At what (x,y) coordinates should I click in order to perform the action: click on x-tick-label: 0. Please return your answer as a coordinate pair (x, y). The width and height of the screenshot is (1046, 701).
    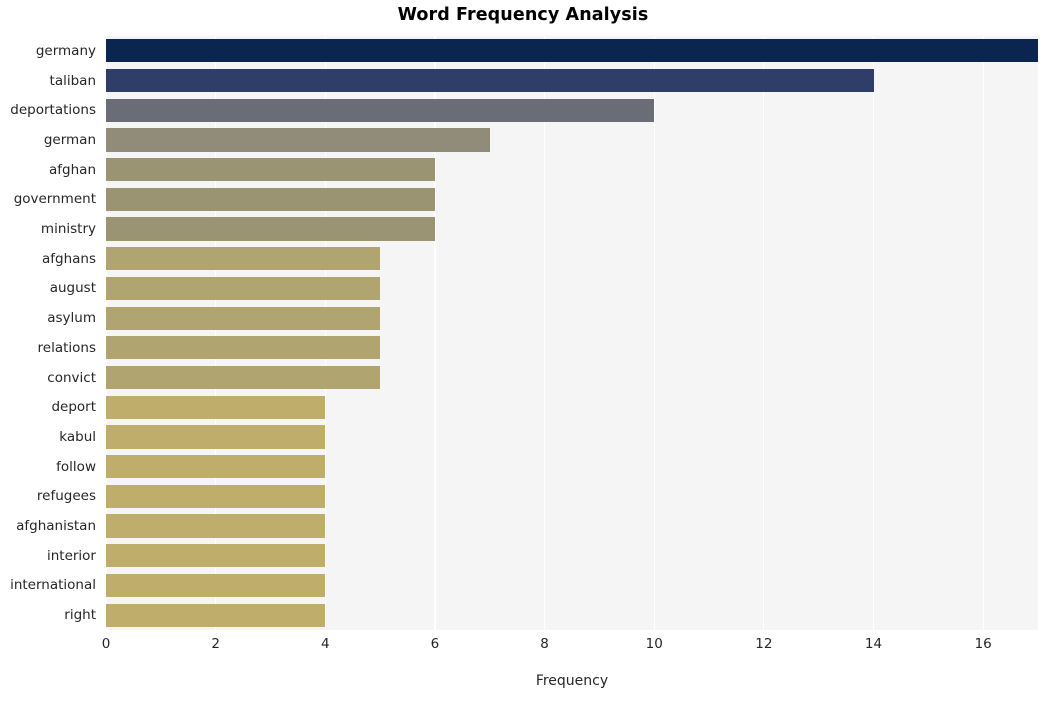
    Looking at the image, I should click on (106, 644).